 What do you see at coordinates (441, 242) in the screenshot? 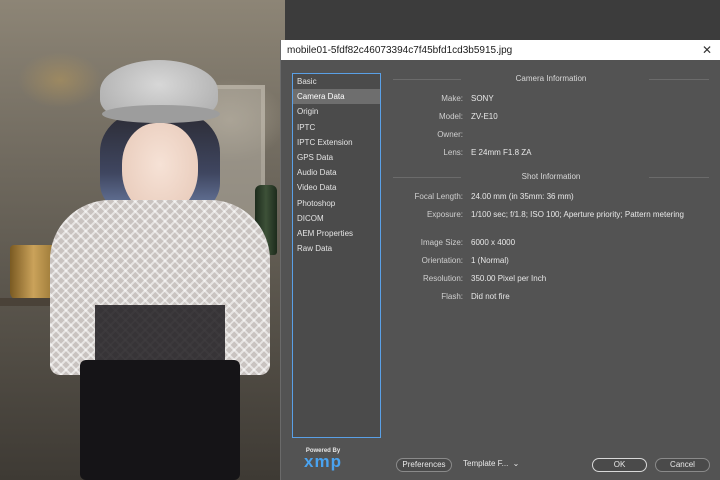
I see `image-size-label: Image Size:` at bounding box center [441, 242].